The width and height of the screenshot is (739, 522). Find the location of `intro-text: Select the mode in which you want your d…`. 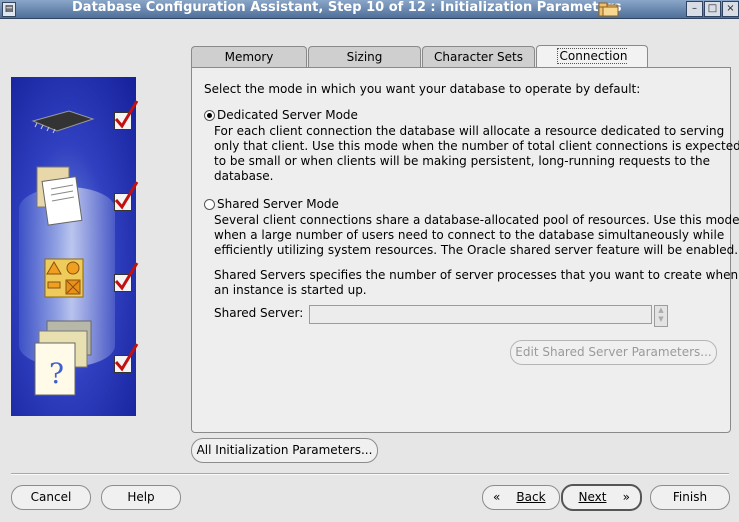

intro-text: Select the mode in which you want your d… is located at coordinates (422, 89).